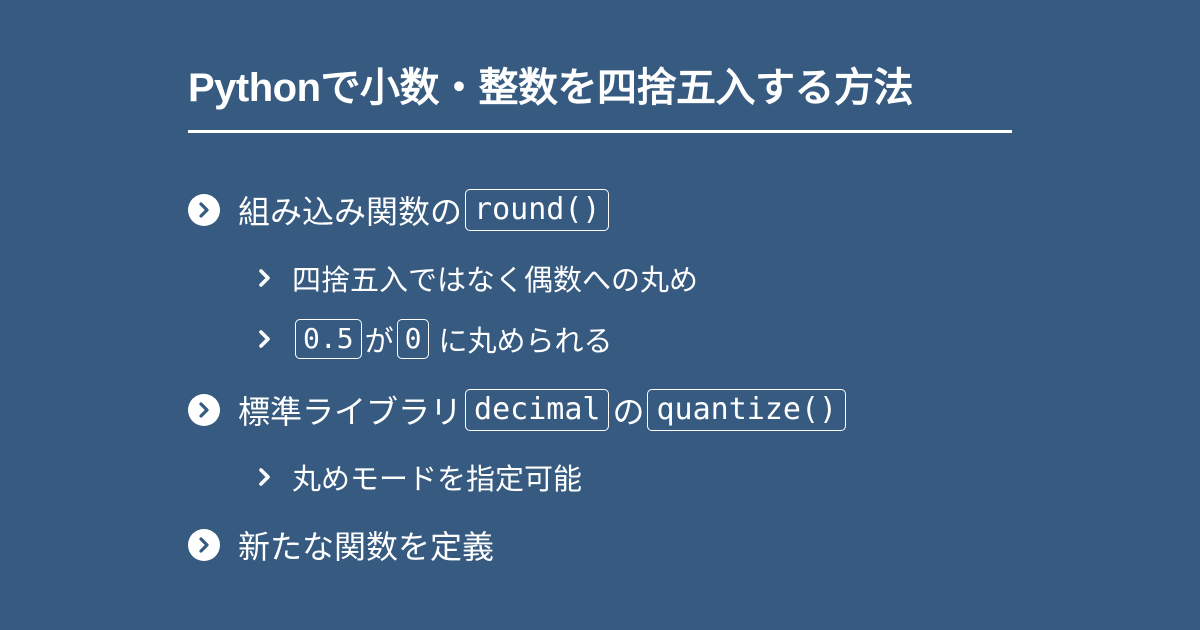 Image resolution: width=1200 pixels, height=630 pixels. I want to click on item-text: の, so click(628, 412).